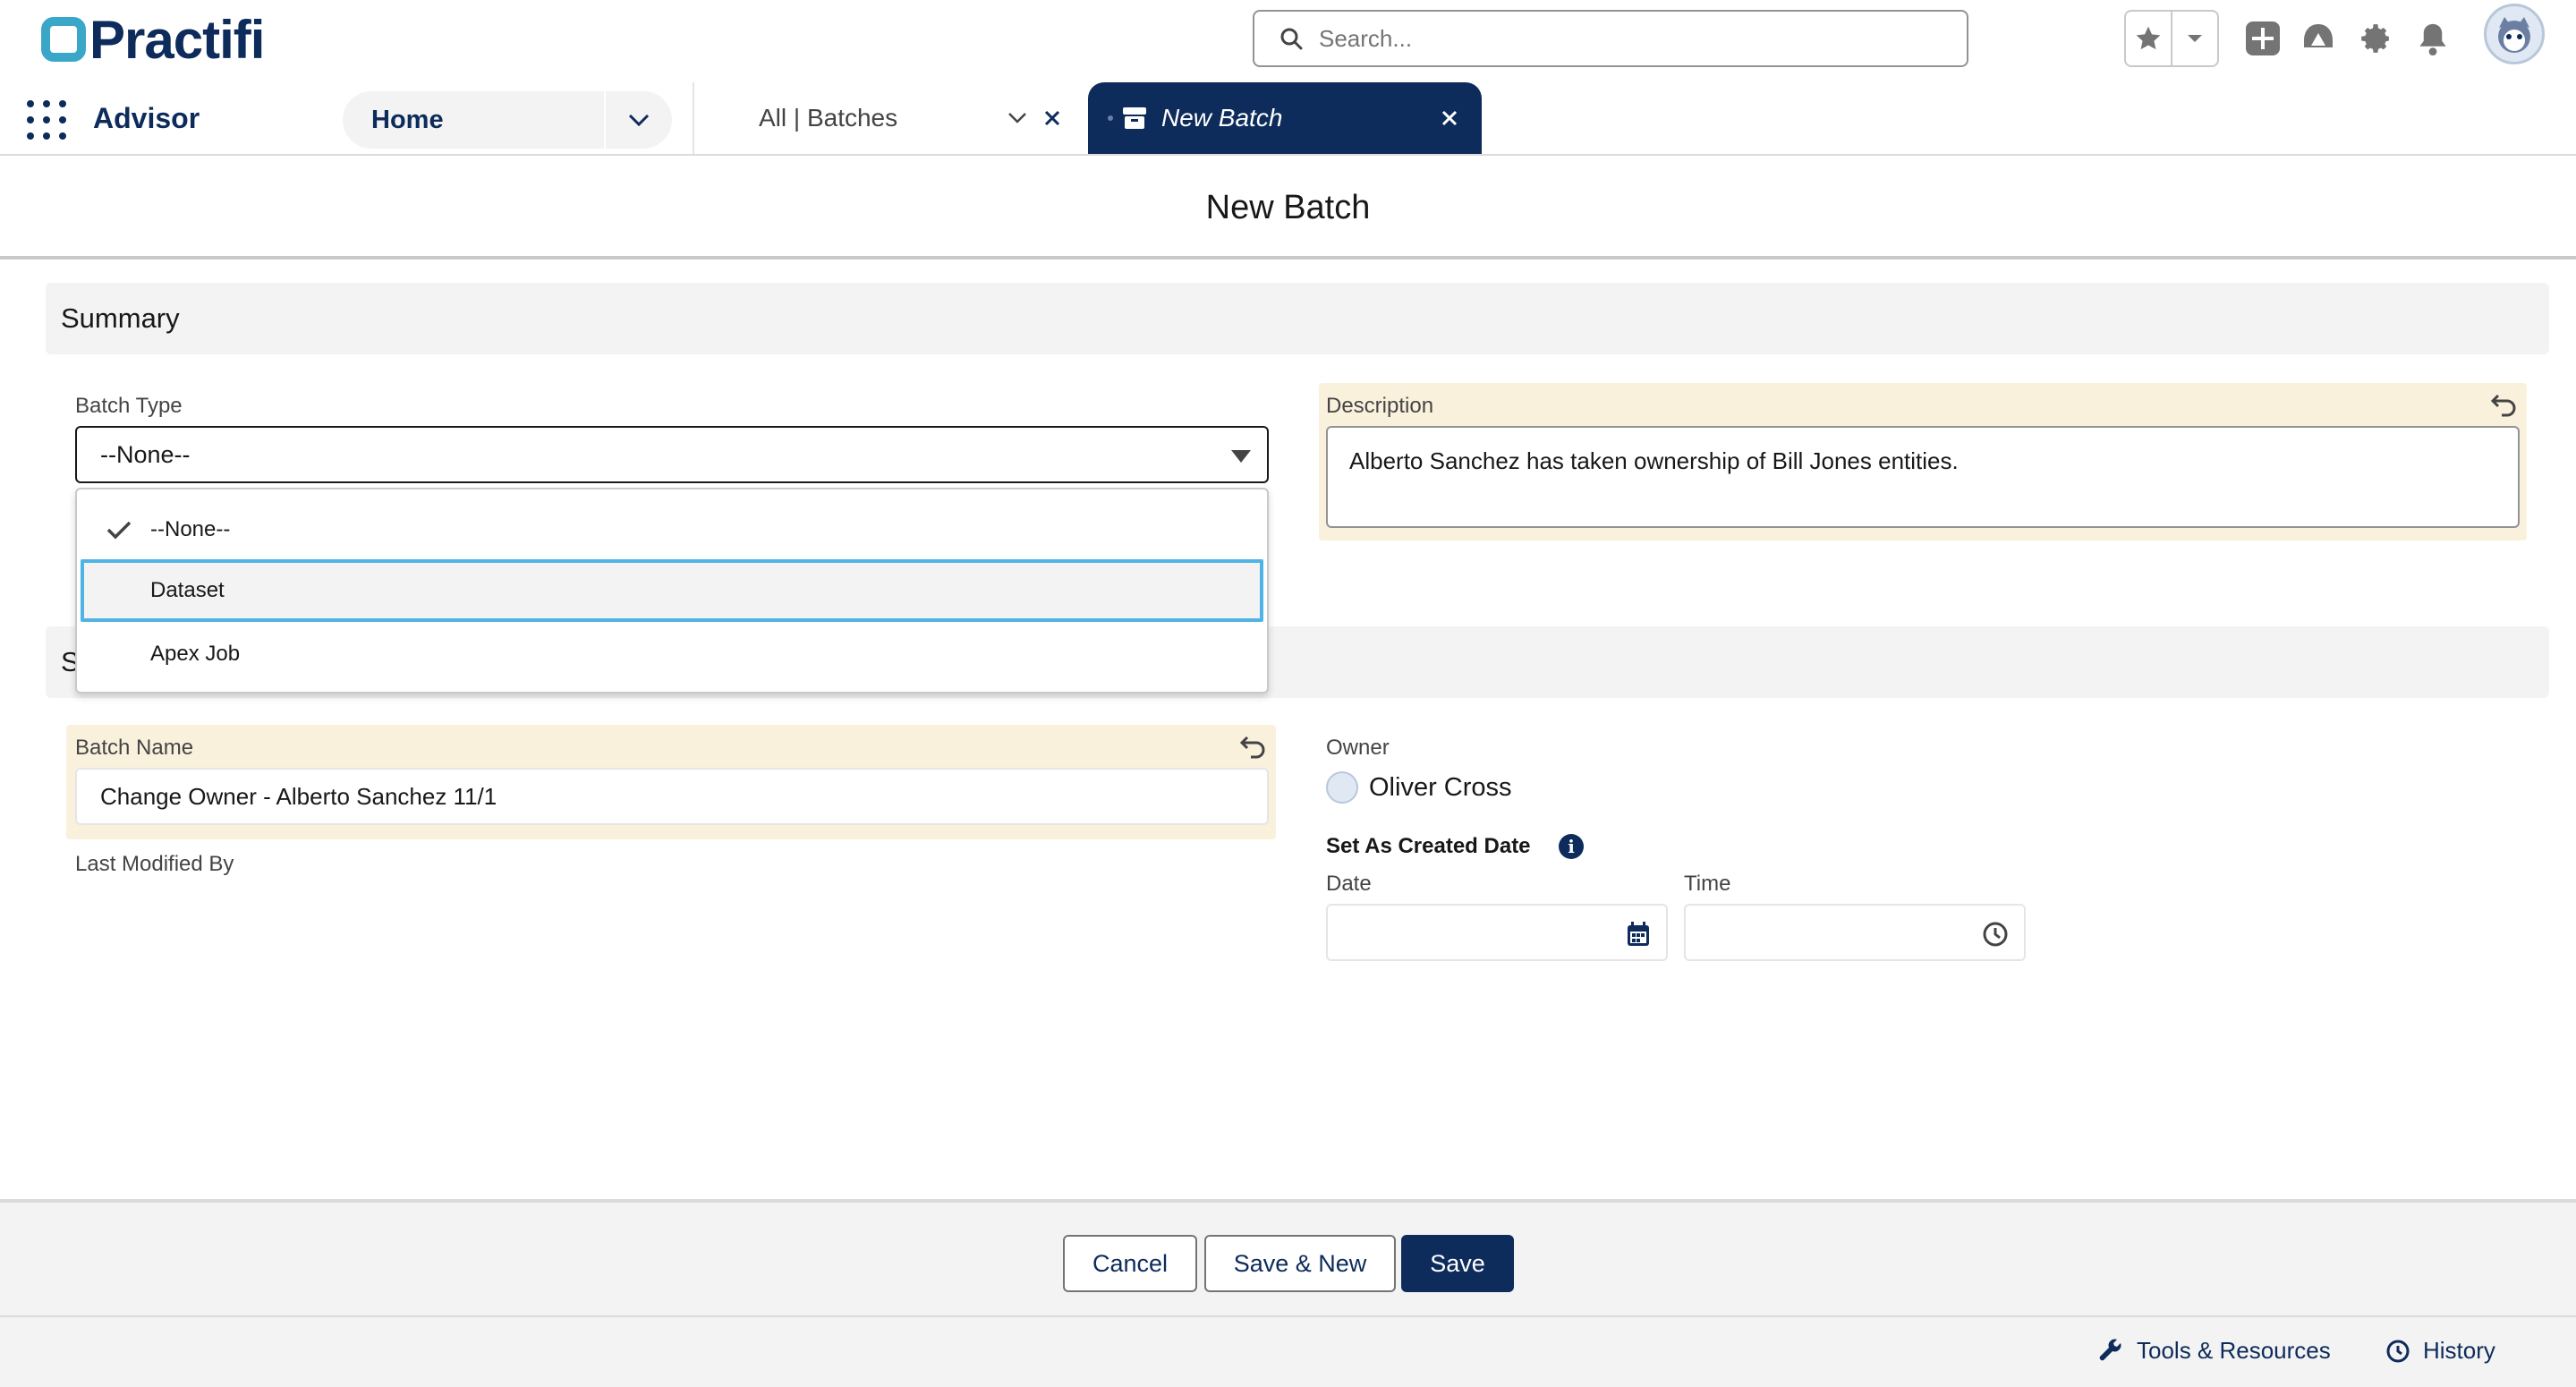  Describe the element at coordinates (2110, 1349) in the screenshot. I see `wrench-icon` at that location.